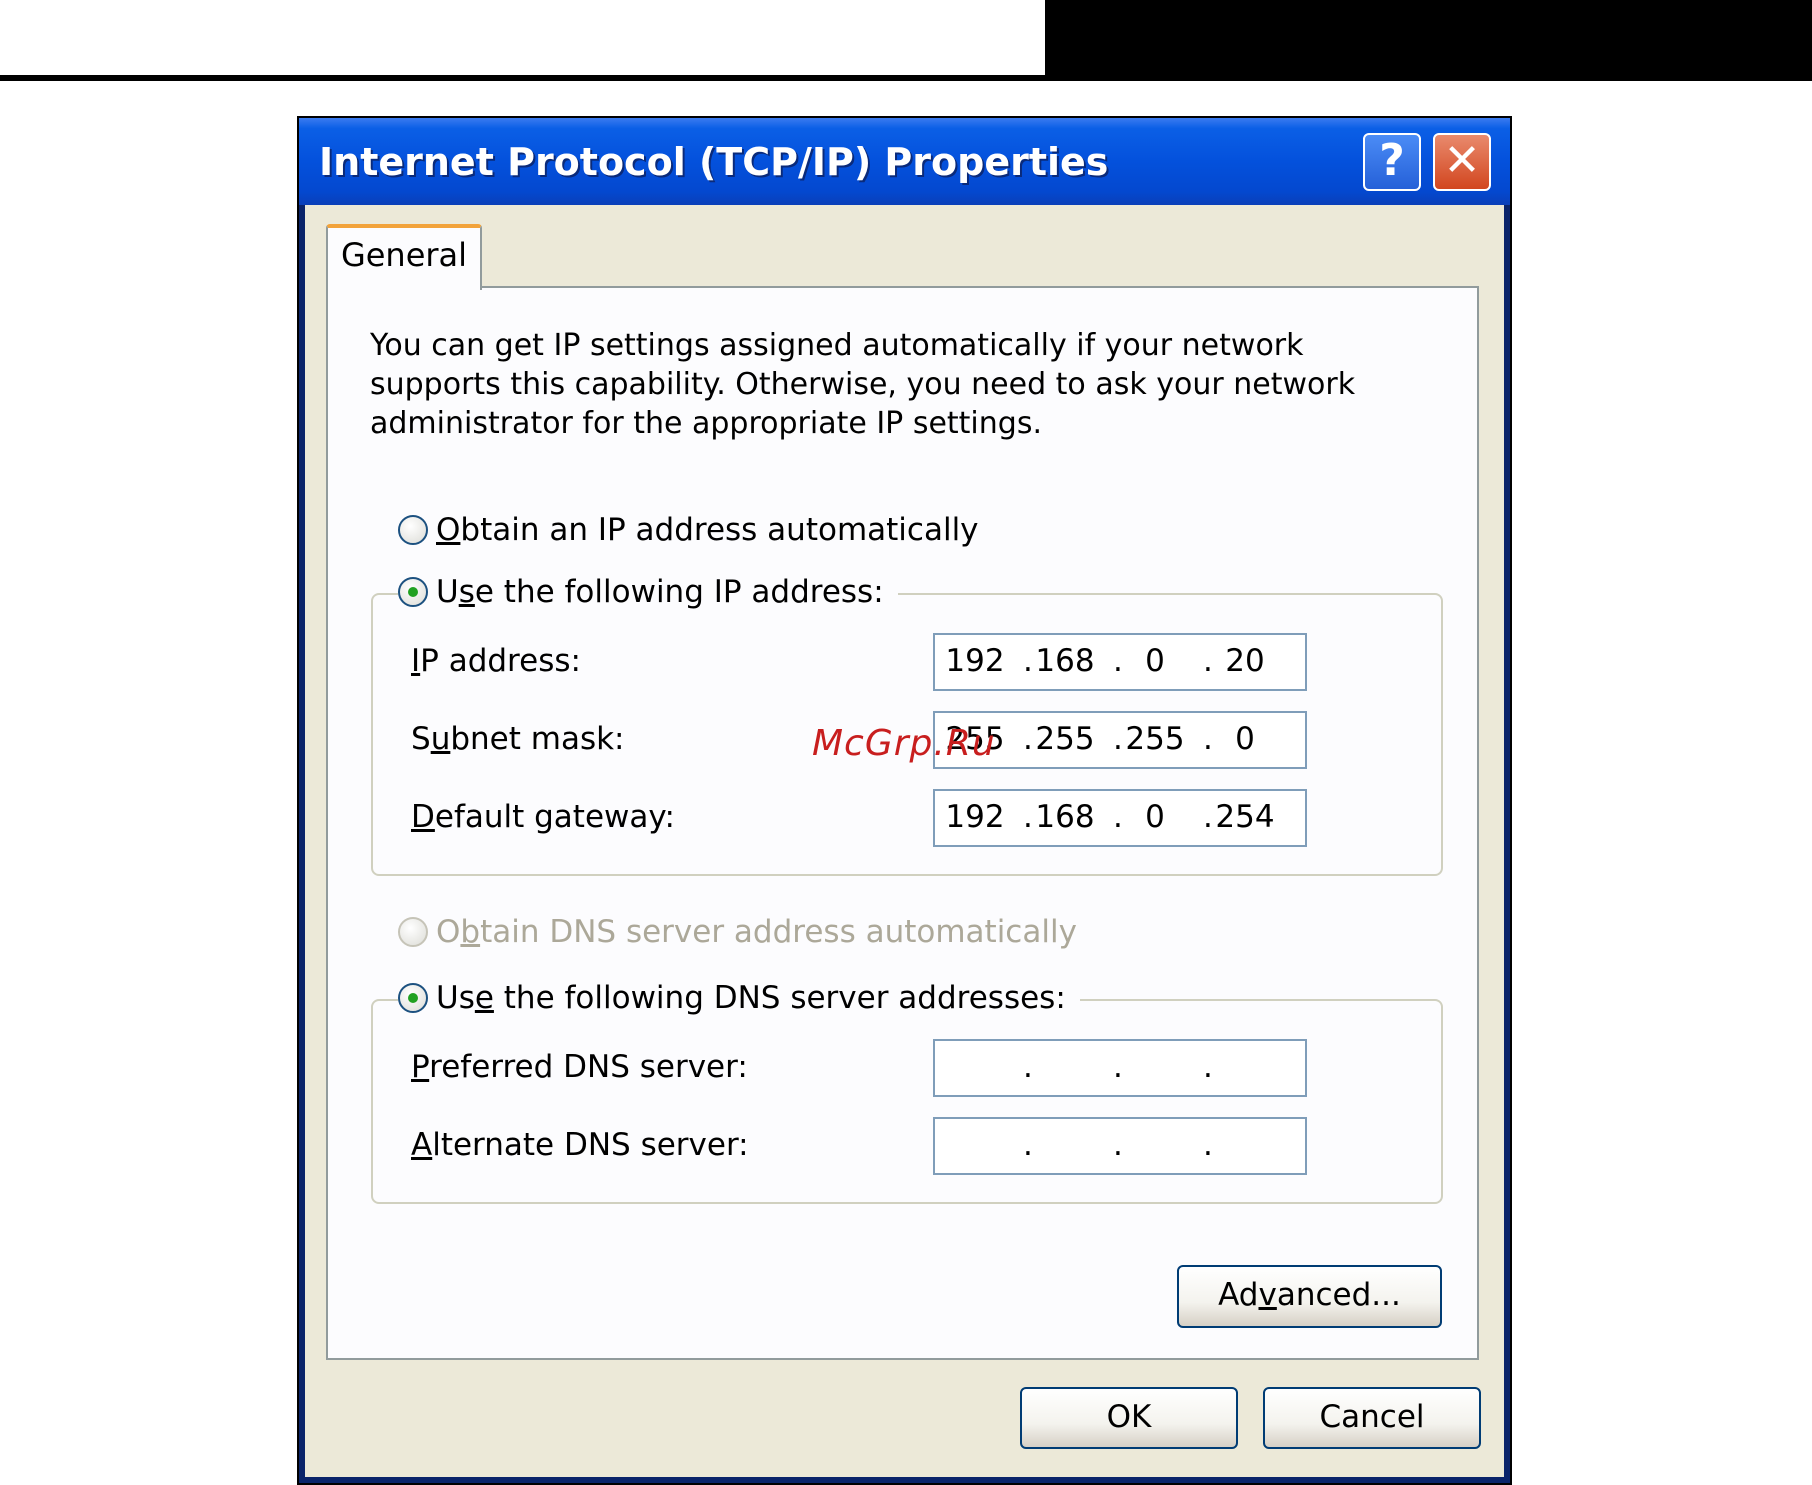 The height and width of the screenshot is (1485, 1812). Describe the element at coordinates (496, 661) in the screenshot. I see `ip-address-label: IP address:` at that location.